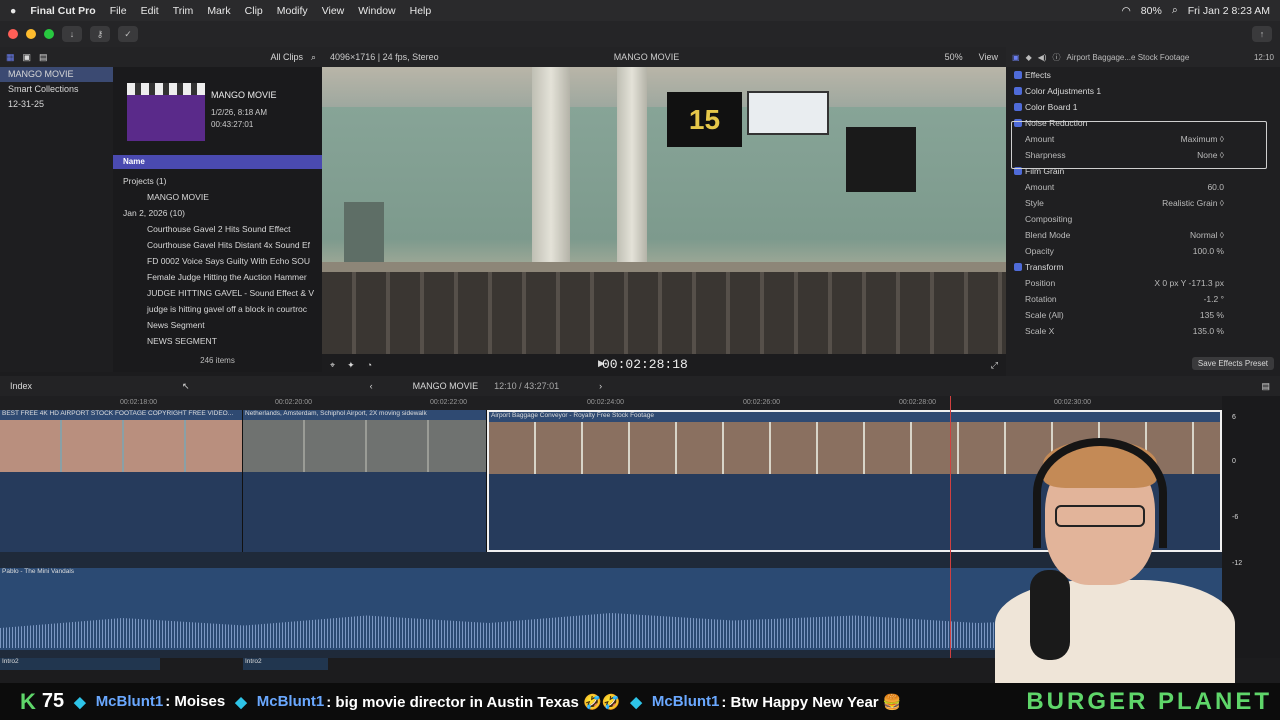 The width and height of the screenshot is (1280, 720). Describe the element at coordinates (1042, 57) in the screenshot. I see `audio-inspector-icon: ◀)` at that location.